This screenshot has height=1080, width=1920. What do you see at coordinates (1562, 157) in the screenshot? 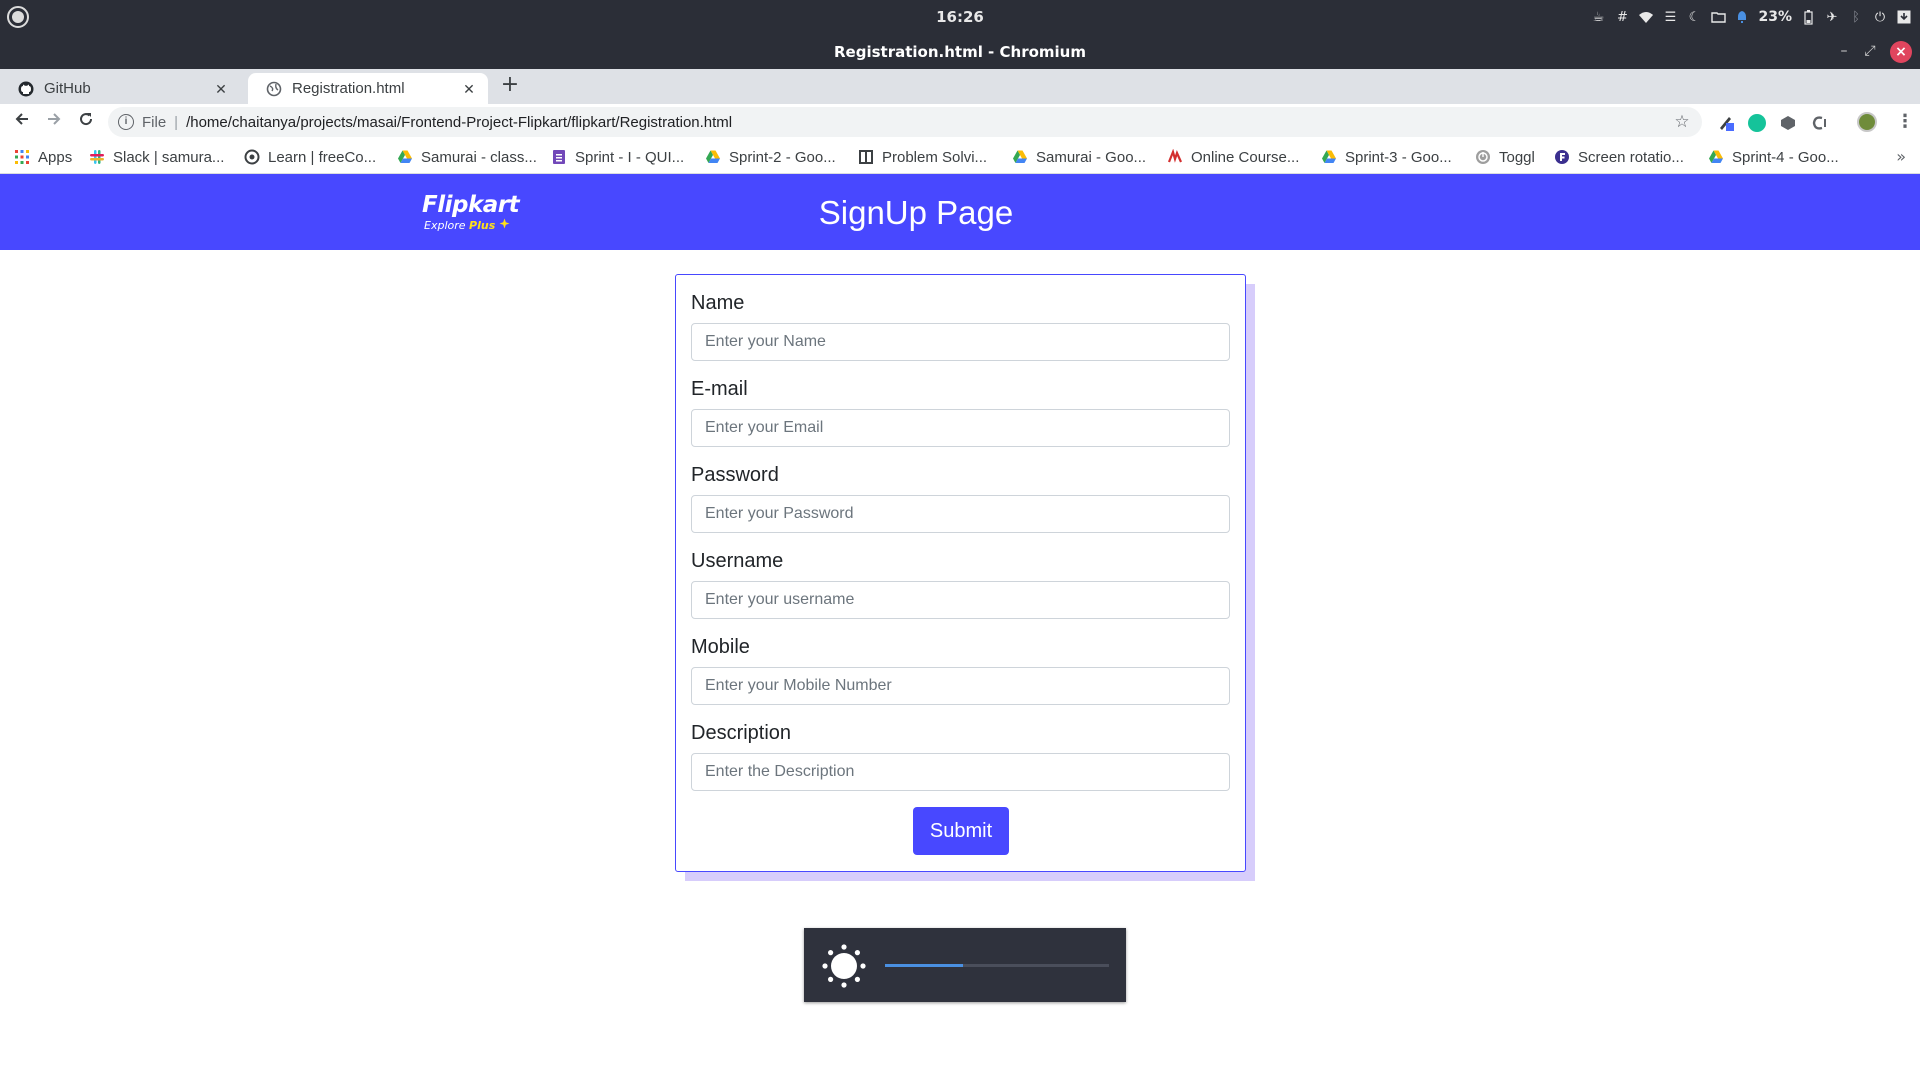
I see `screen-rotation-icon` at bounding box center [1562, 157].